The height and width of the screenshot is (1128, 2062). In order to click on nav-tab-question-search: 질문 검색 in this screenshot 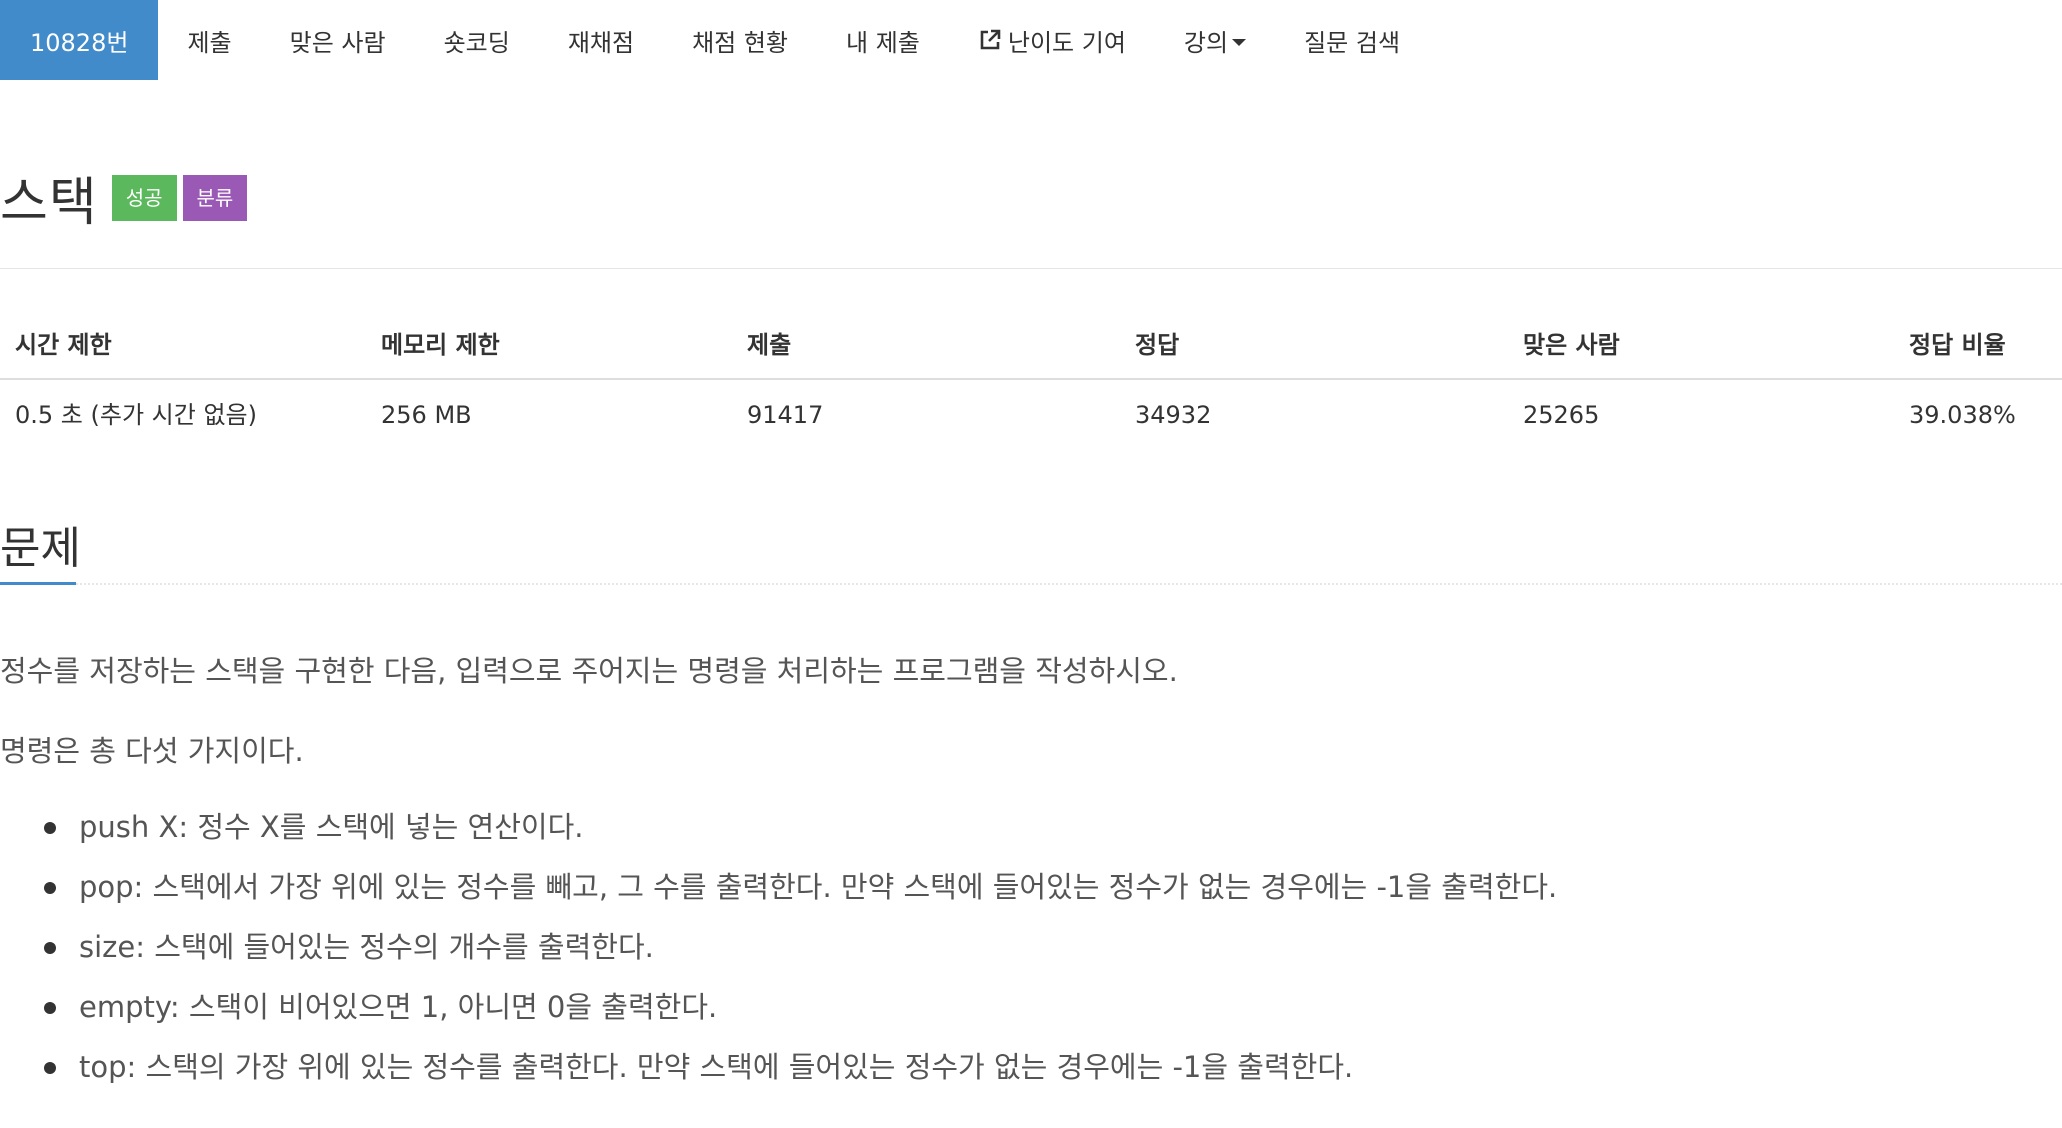, I will do `click(1352, 40)`.